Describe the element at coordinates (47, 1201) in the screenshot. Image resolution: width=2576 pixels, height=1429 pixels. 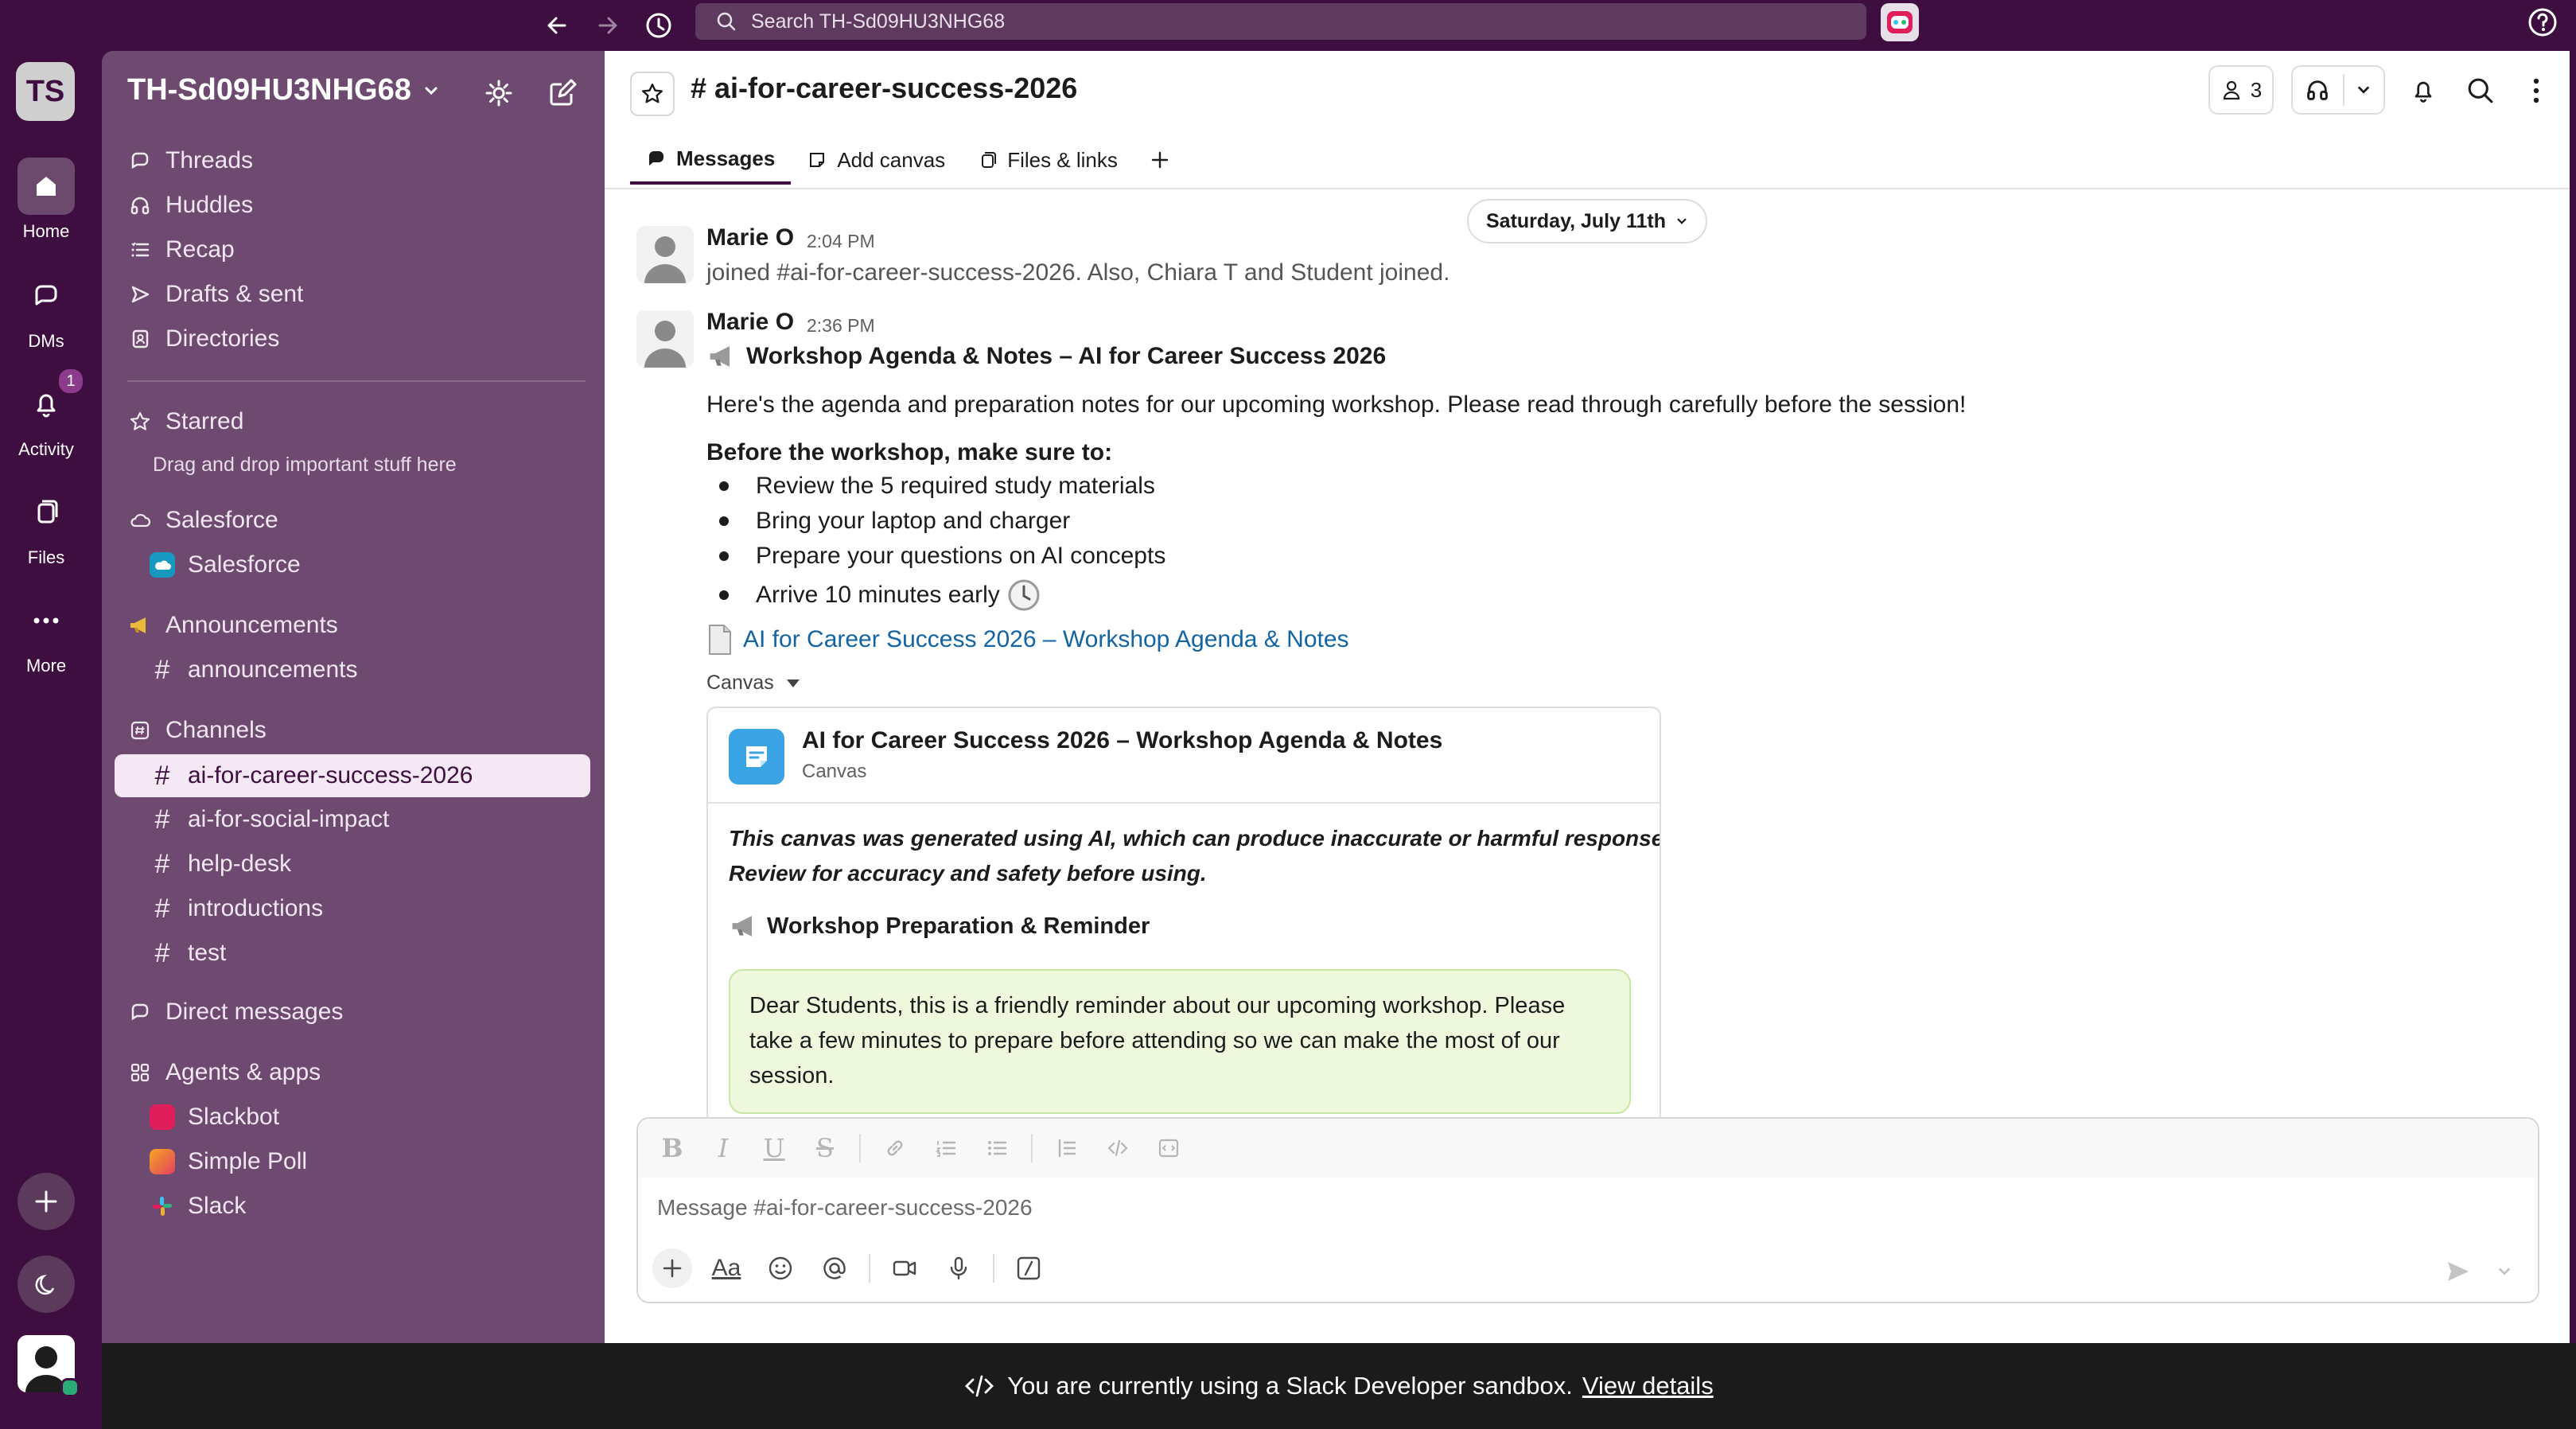
I see `add-workspace-icon` at that location.